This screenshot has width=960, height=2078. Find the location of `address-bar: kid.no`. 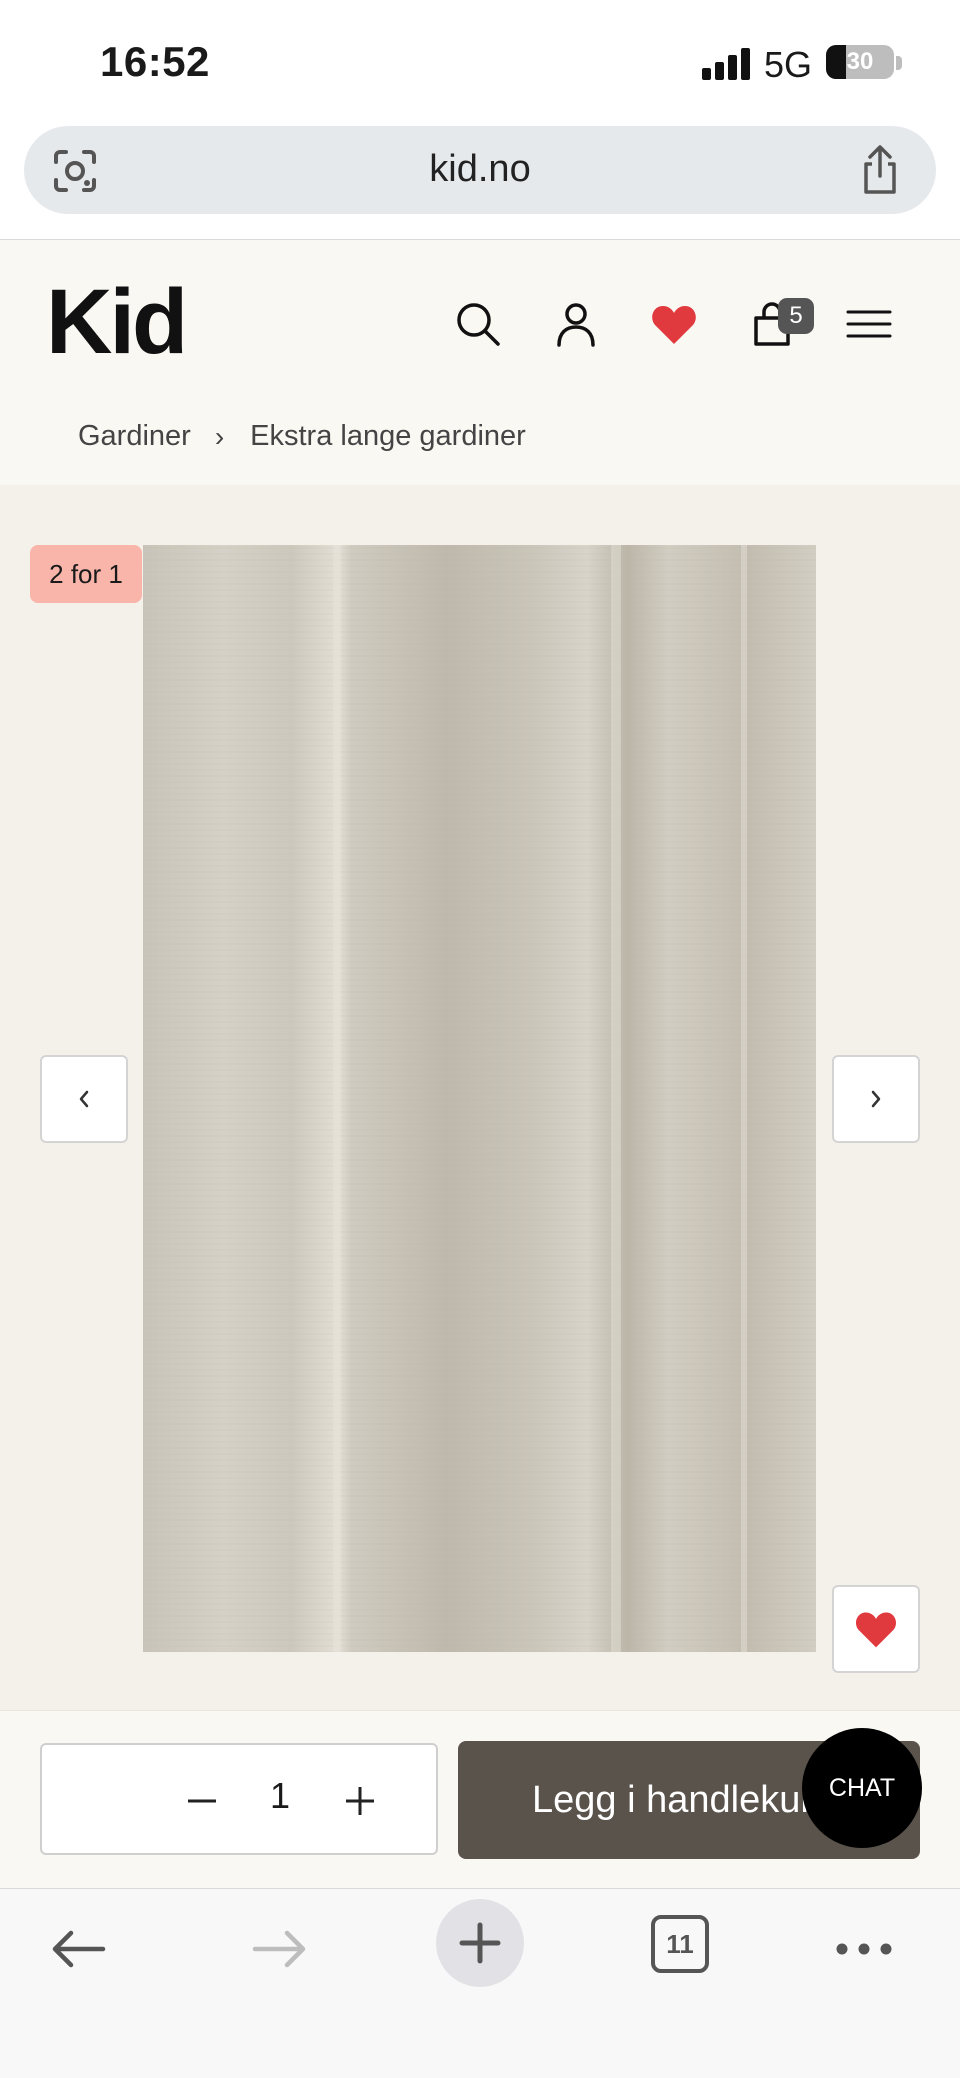

address-bar: kid.no is located at coordinates (480, 170).